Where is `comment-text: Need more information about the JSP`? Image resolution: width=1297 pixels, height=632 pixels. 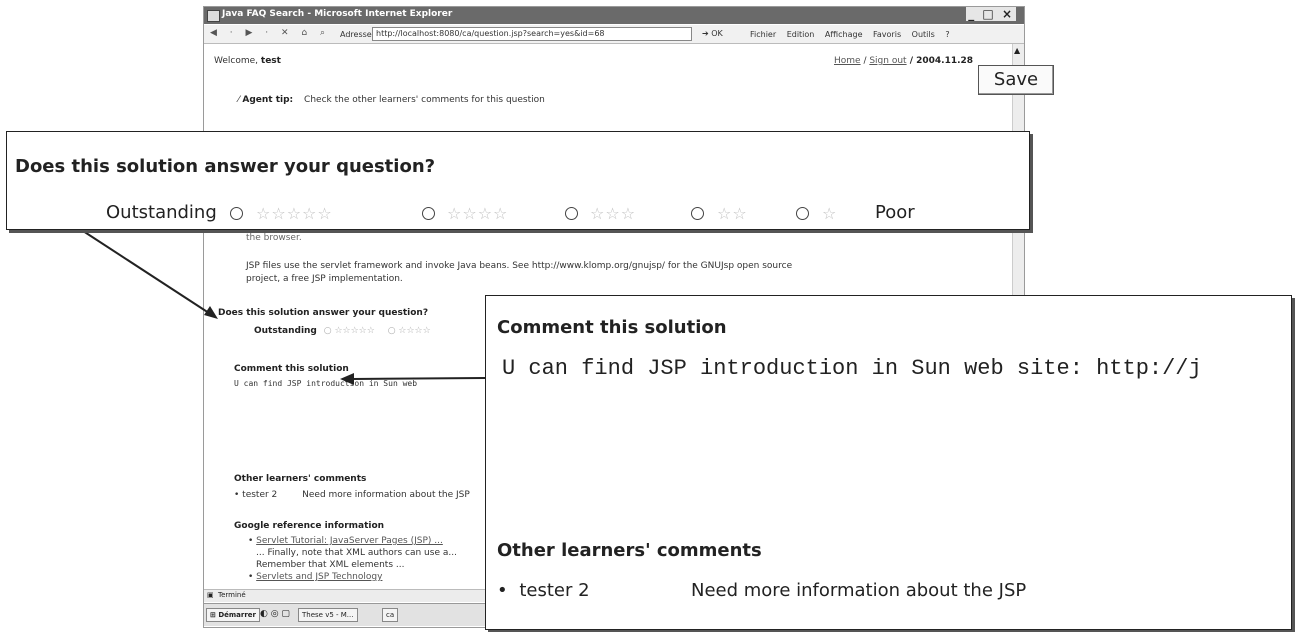
comment-text: Need more information about the JSP is located at coordinates (386, 495).